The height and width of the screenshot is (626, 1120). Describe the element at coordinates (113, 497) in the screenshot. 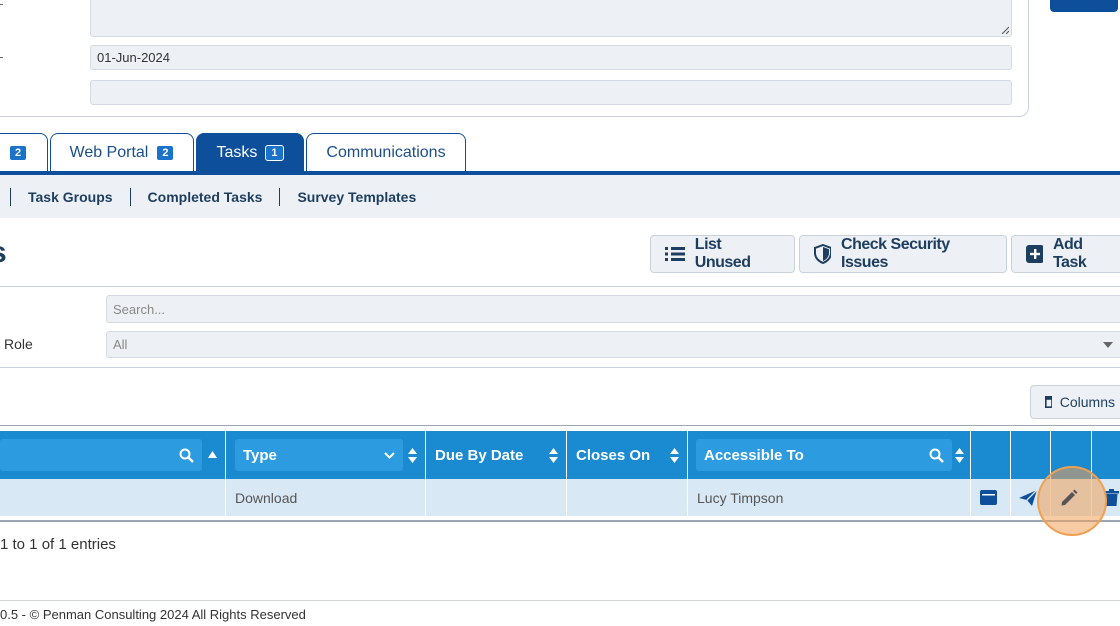

I see `cell-name` at that location.